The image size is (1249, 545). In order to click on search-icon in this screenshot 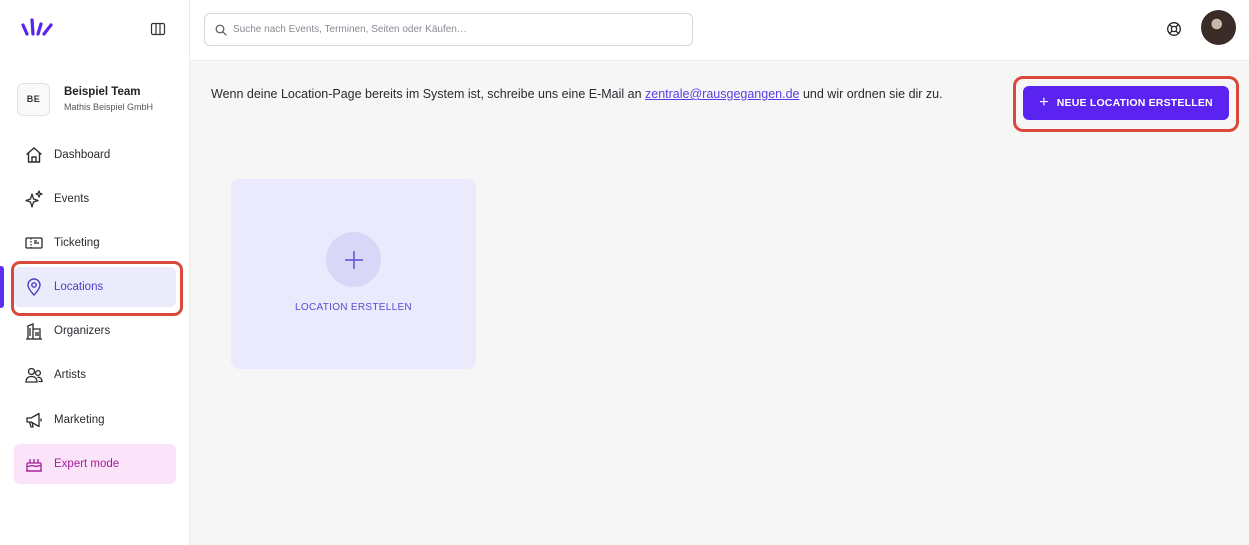, I will do `click(221, 30)`.